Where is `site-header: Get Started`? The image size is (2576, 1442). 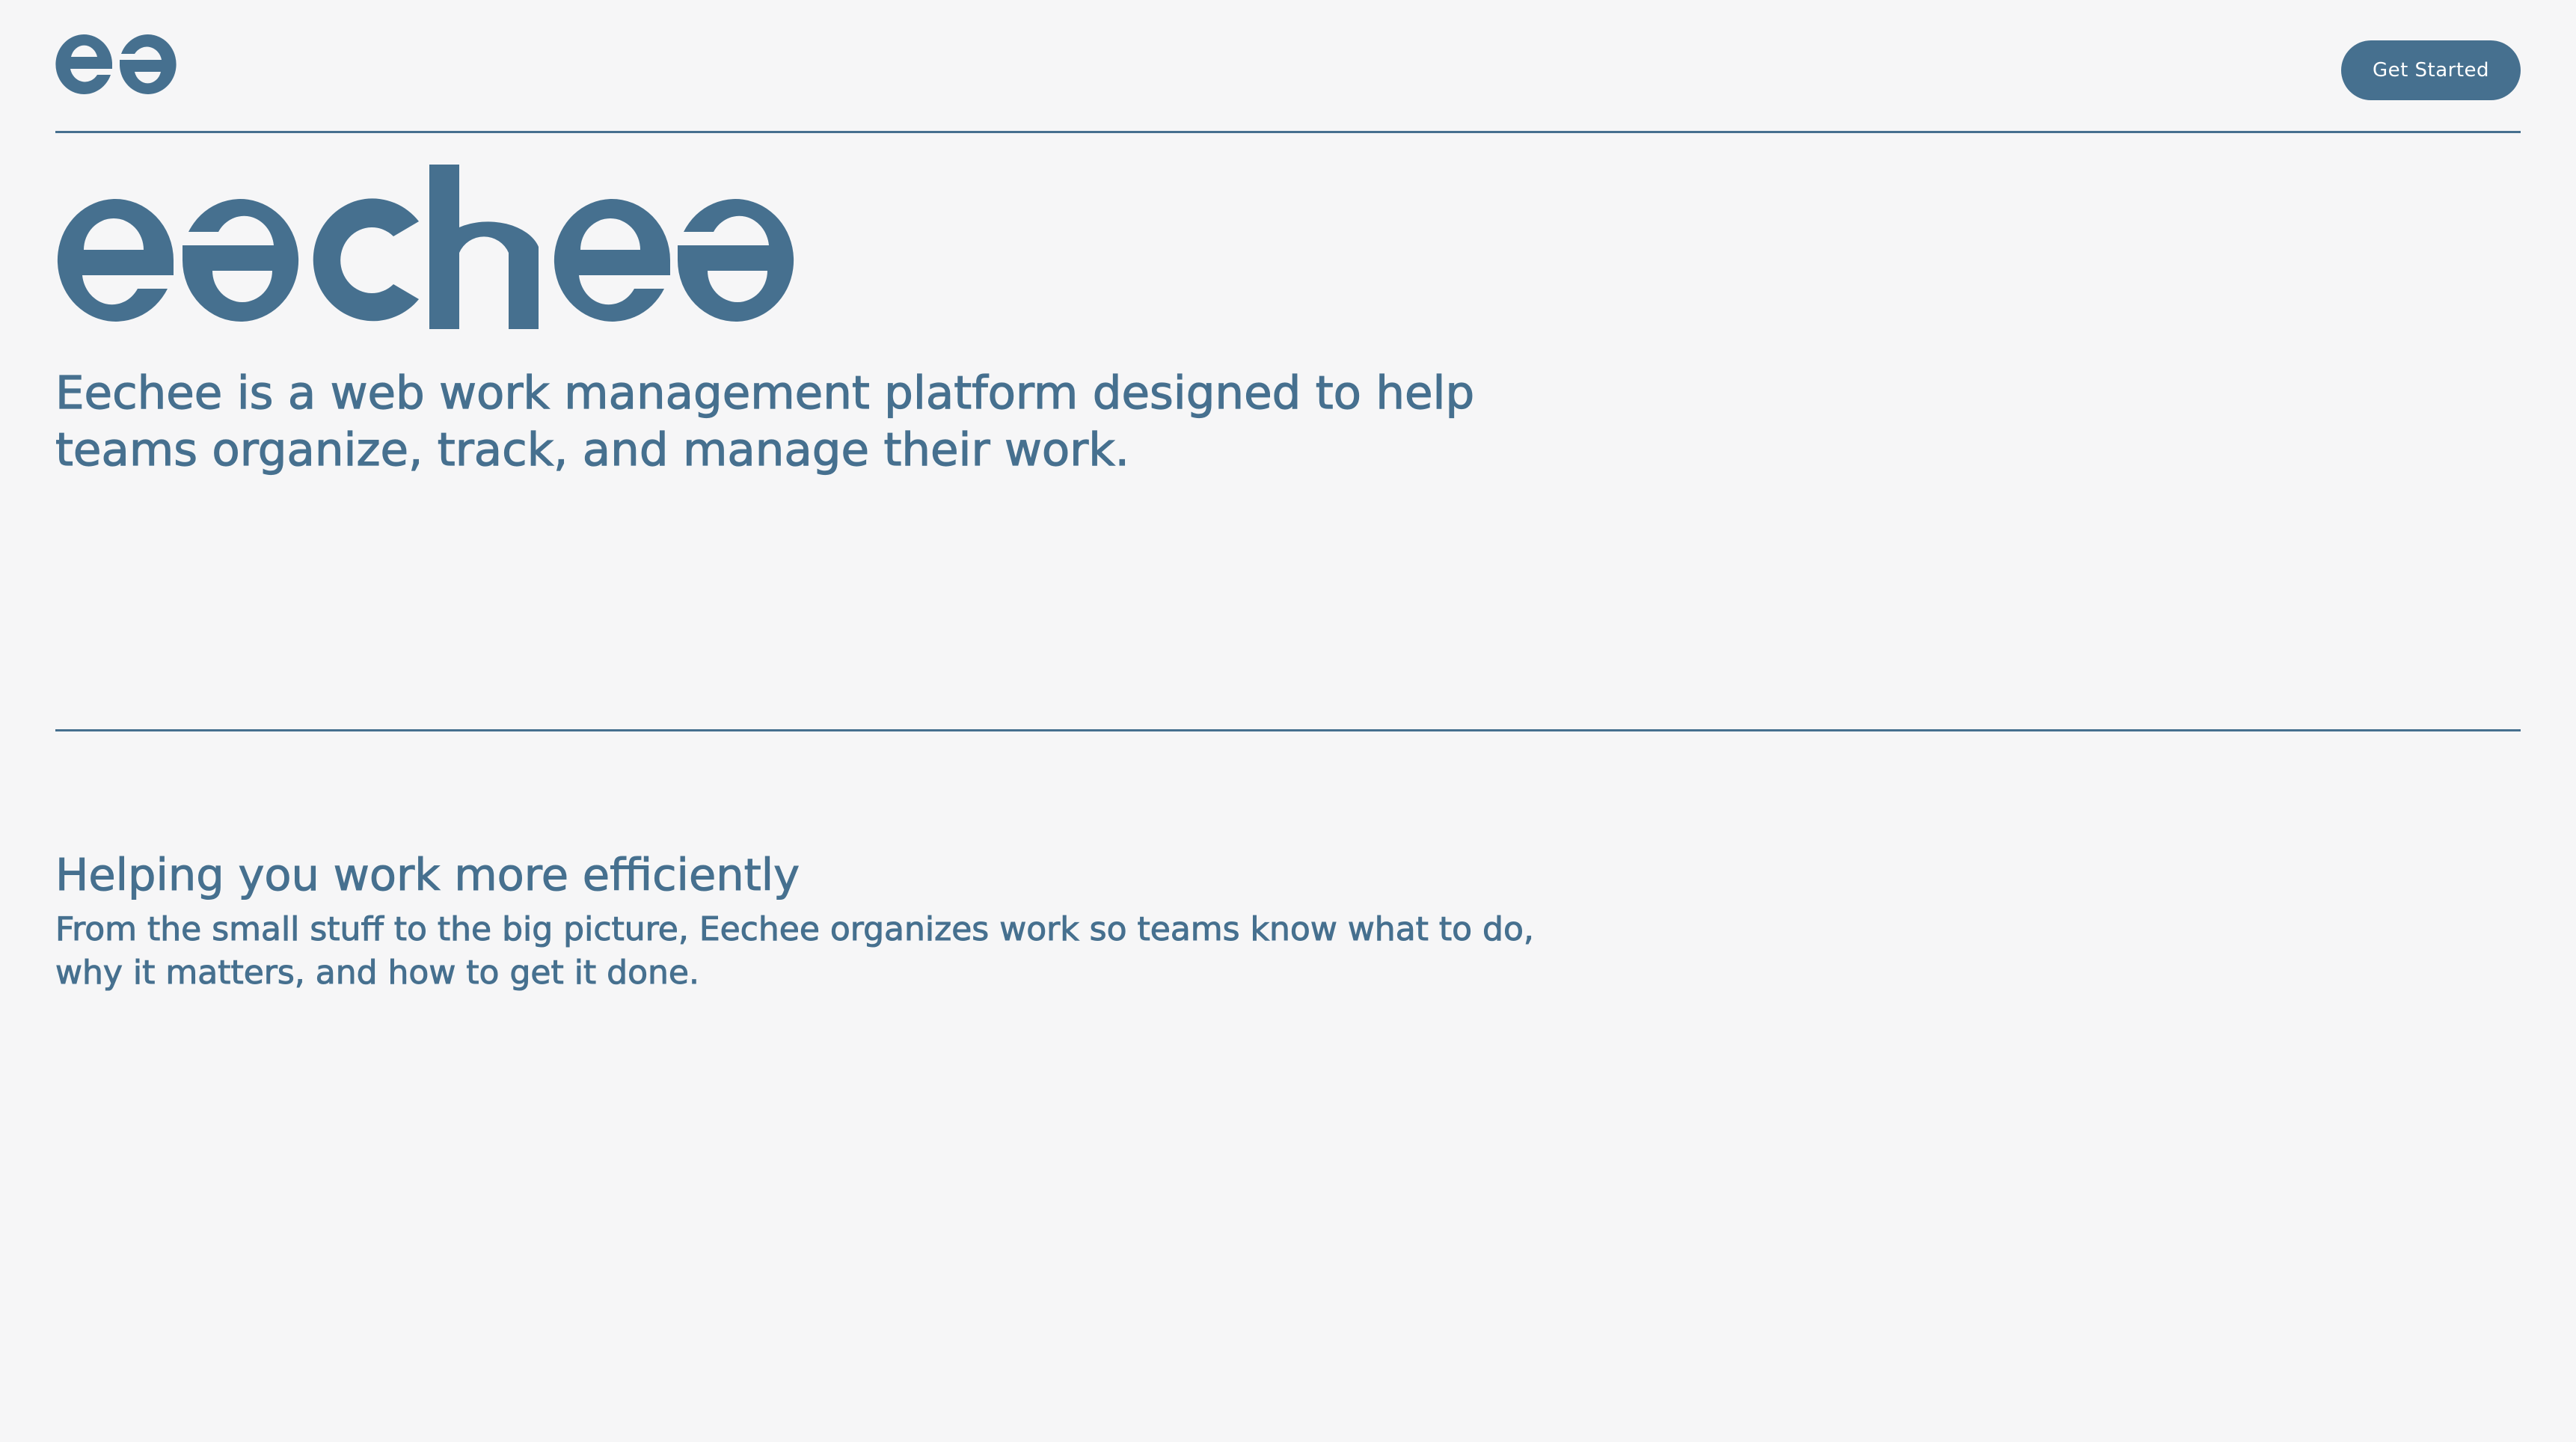
site-header: Get Started is located at coordinates (1288, 66).